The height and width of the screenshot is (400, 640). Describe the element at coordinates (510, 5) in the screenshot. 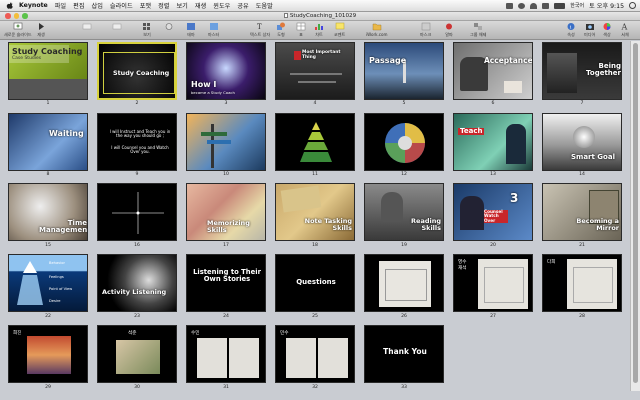

I see `bluetooth-icon` at that location.